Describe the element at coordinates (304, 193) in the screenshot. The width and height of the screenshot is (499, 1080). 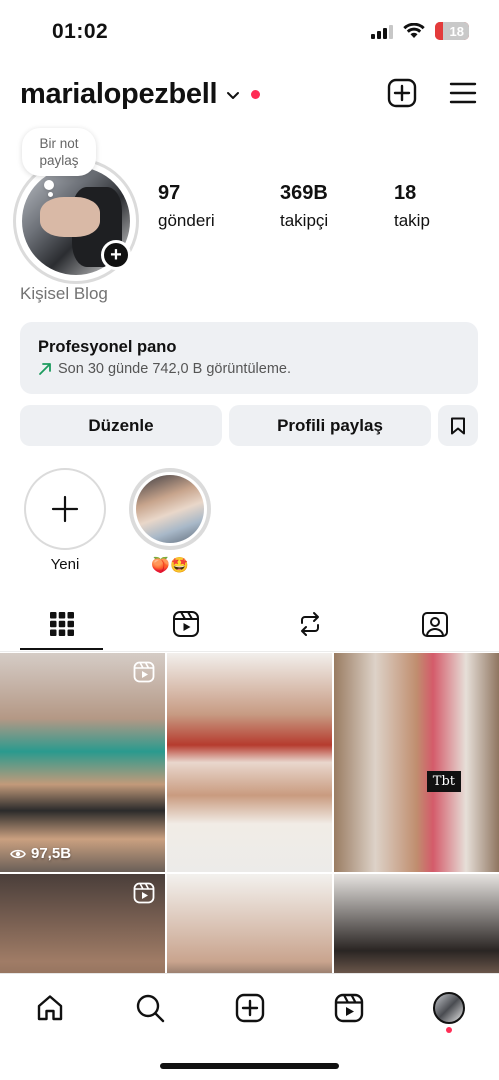
I see `followers-count: 369B` at that location.